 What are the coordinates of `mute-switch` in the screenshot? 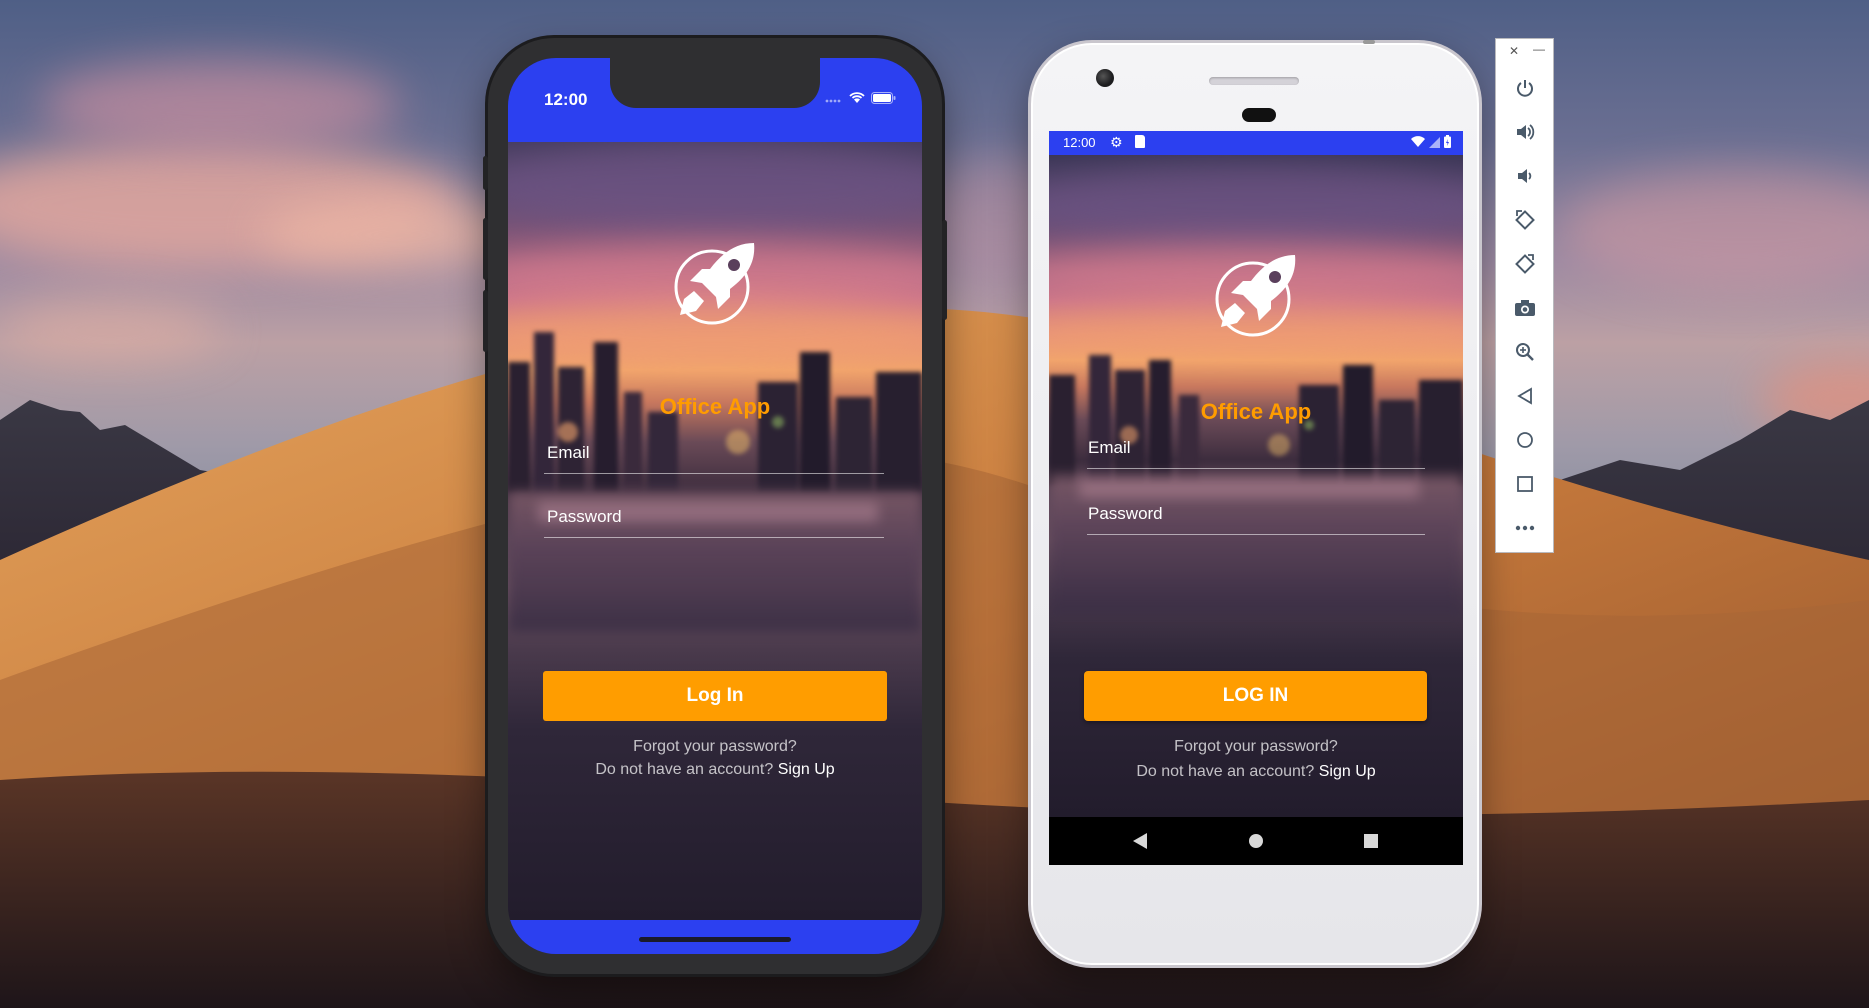 It's located at (485, 173).